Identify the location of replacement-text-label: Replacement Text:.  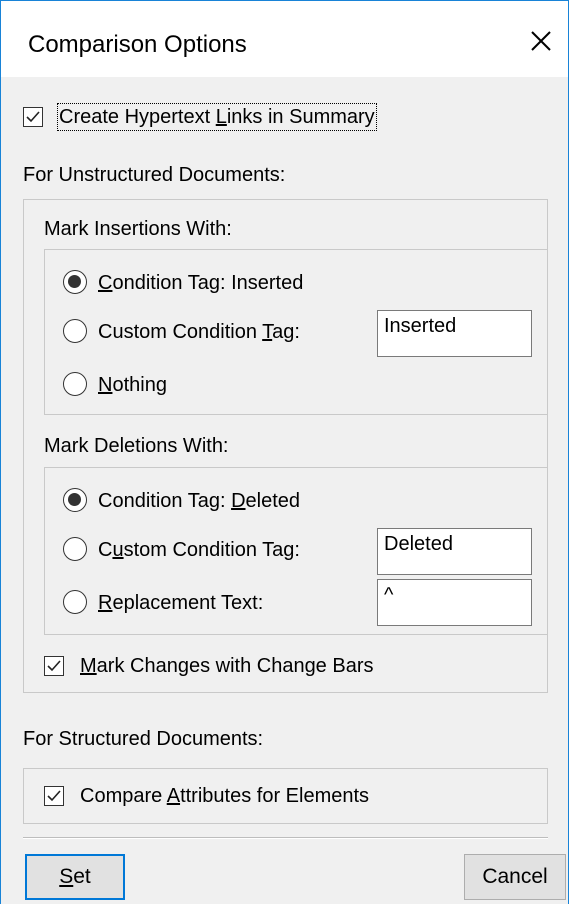
(181, 603).